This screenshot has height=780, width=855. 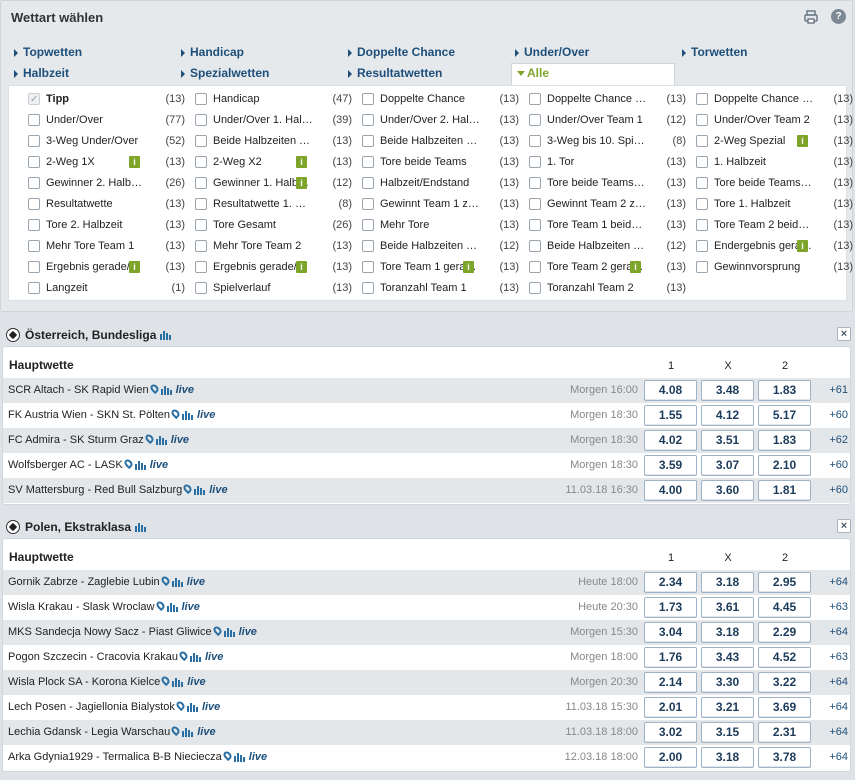 I want to click on odds-button-2: 3.22, so click(x=784, y=682).